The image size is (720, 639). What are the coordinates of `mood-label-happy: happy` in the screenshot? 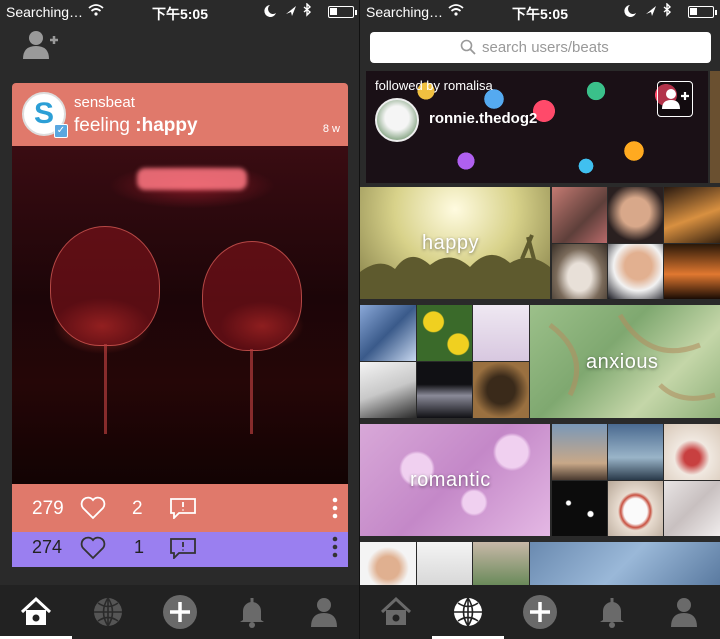 It's located at (450, 243).